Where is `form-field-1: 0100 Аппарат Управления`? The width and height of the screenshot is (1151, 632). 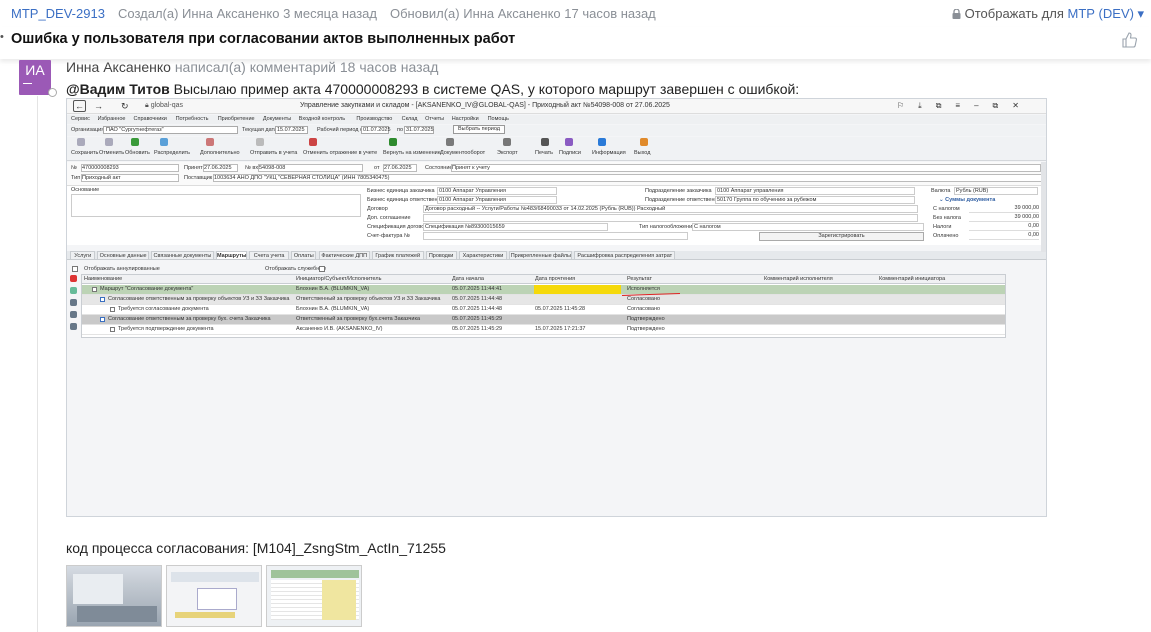
form-field-1: 0100 Аппарат Управления is located at coordinates (497, 200).